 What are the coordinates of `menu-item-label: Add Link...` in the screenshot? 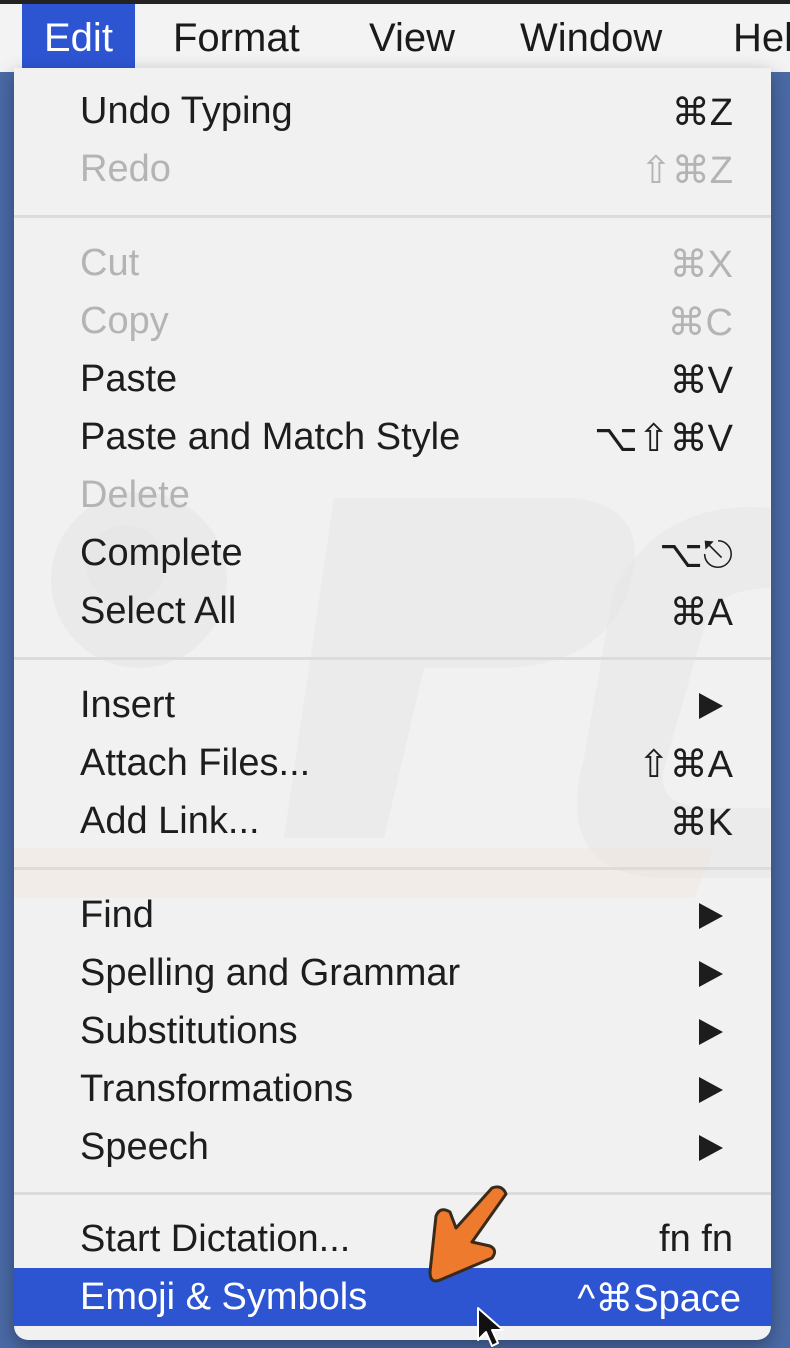 It's located at (170, 821).